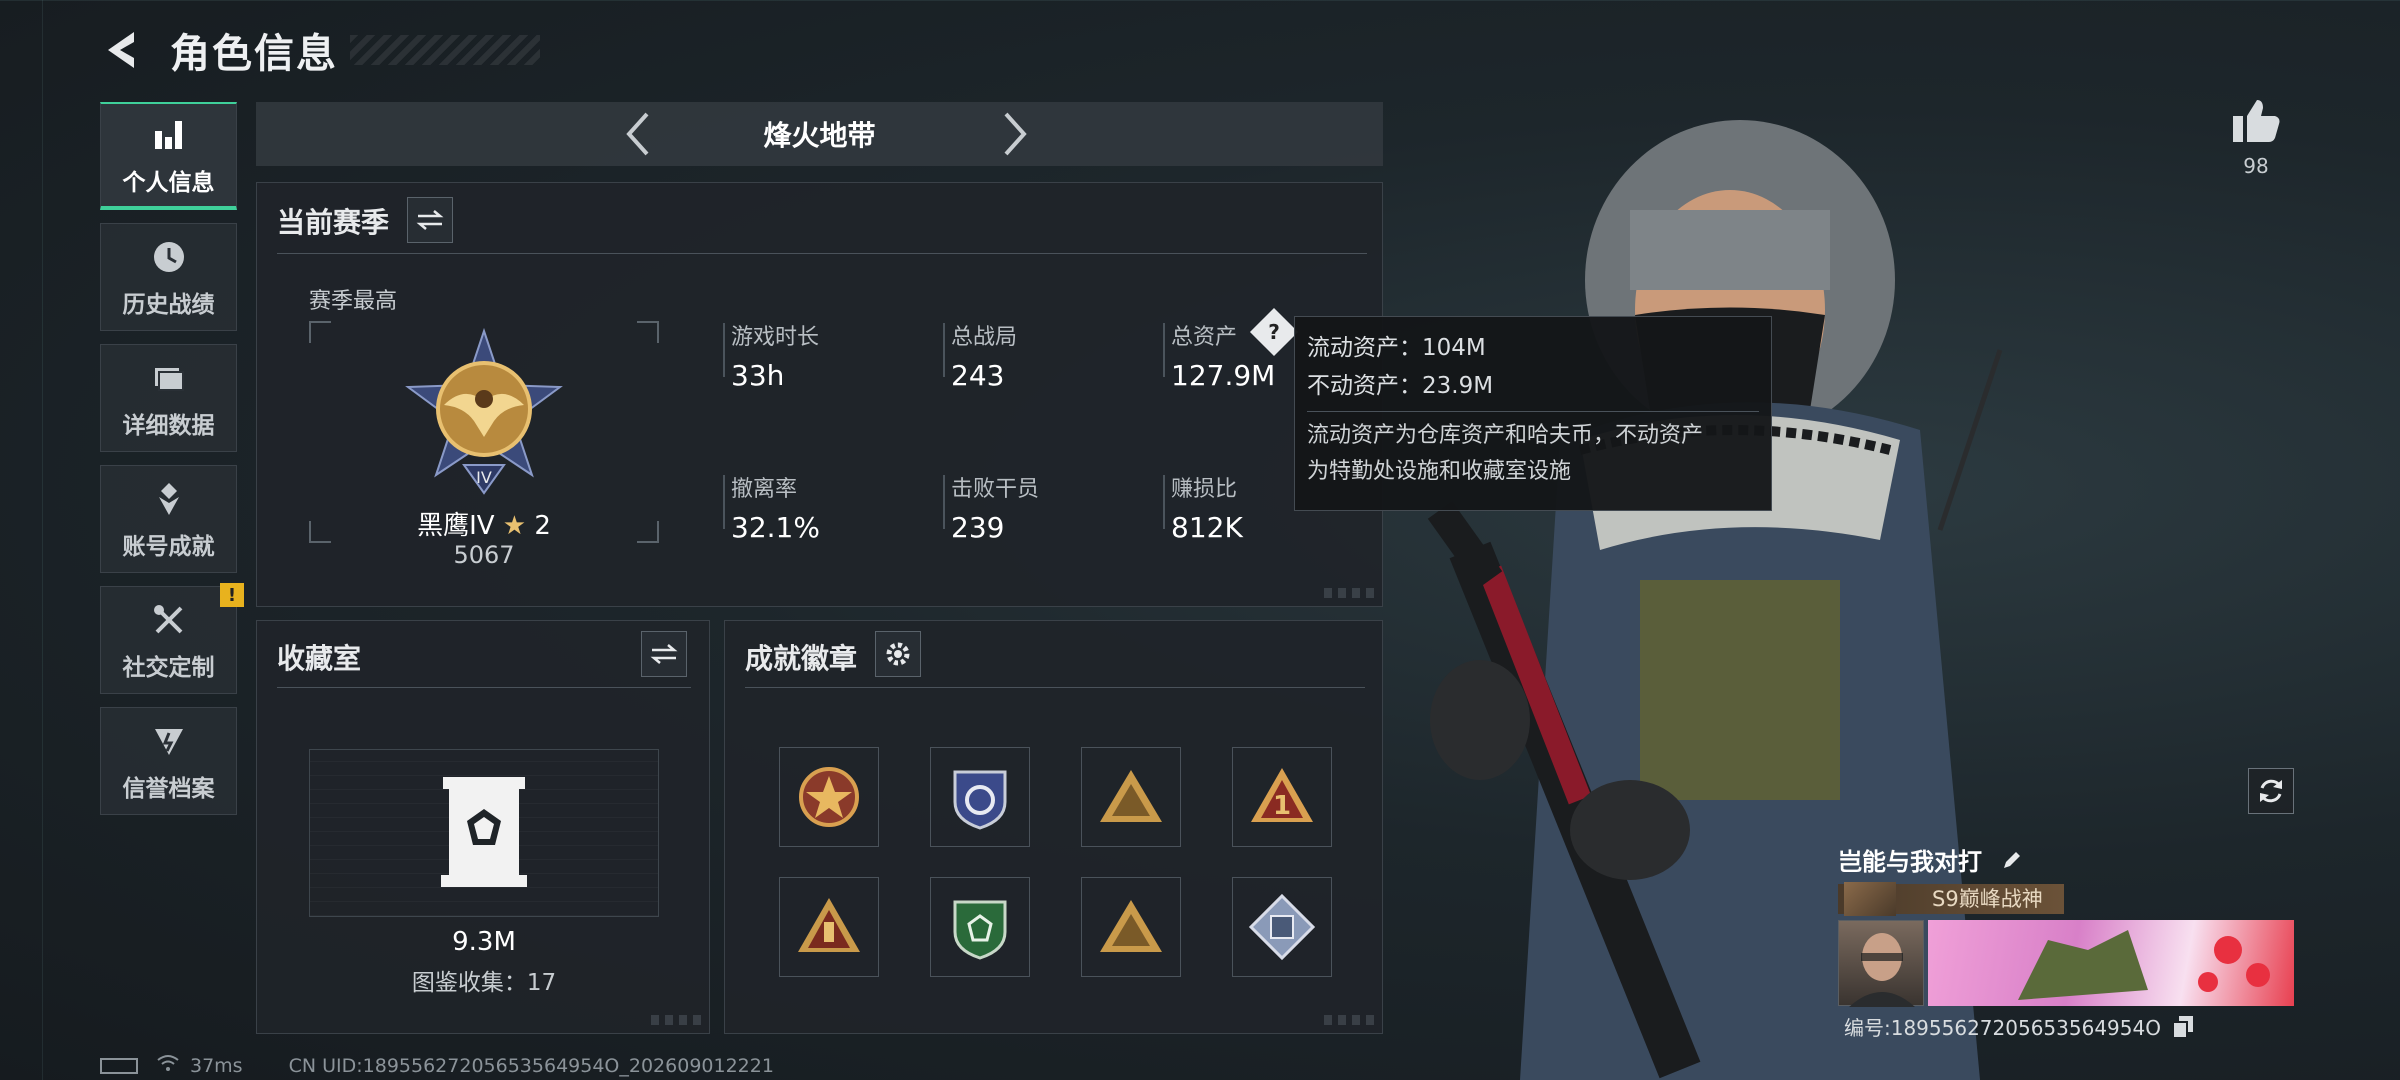  Describe the element at coordinates (1881, 963) in the screenshot. I see `player-avatar` at that location.